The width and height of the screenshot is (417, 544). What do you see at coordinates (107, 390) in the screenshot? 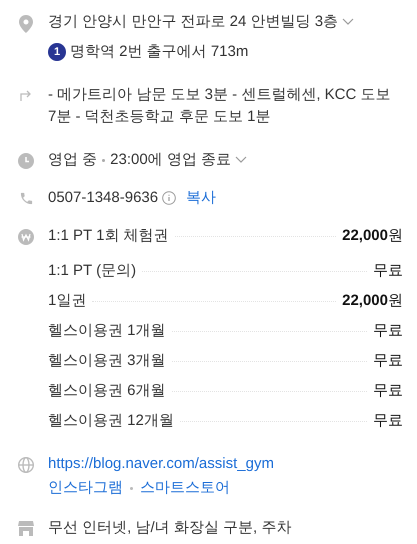
I see `price-item-name: 헬스이용권 6개월` at bounding box center [107, 390].